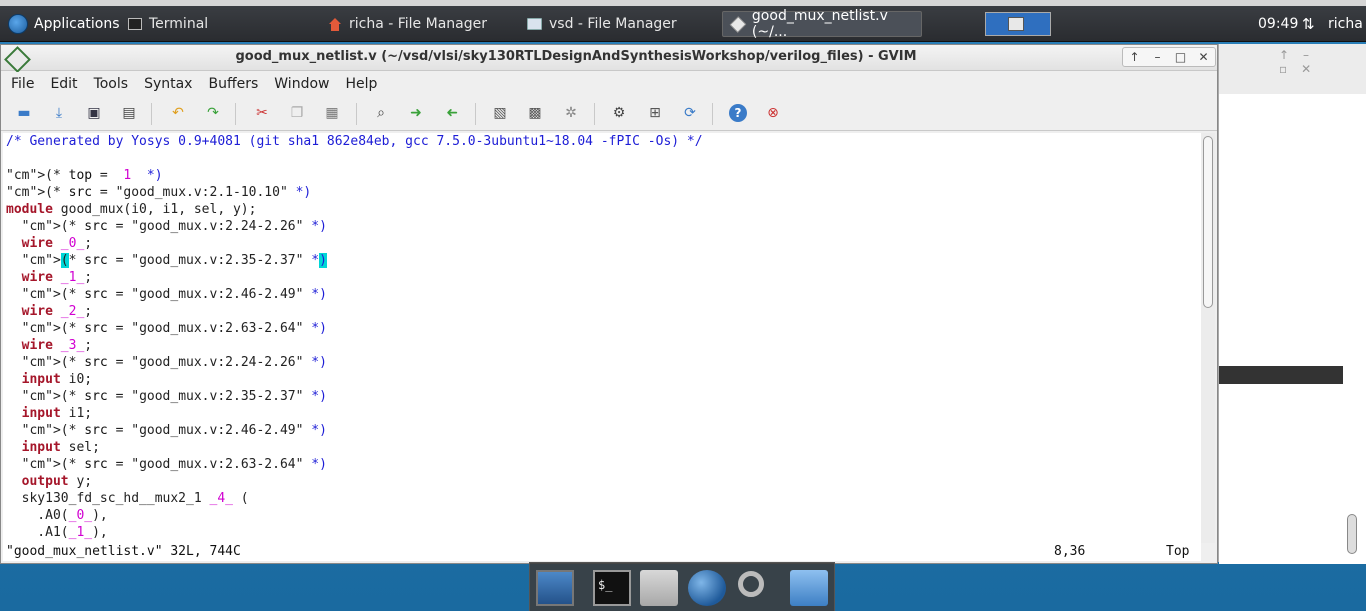  Describe the element at coordinates (135, 24) in the screenshot. I see `terminal-icon` at that location.